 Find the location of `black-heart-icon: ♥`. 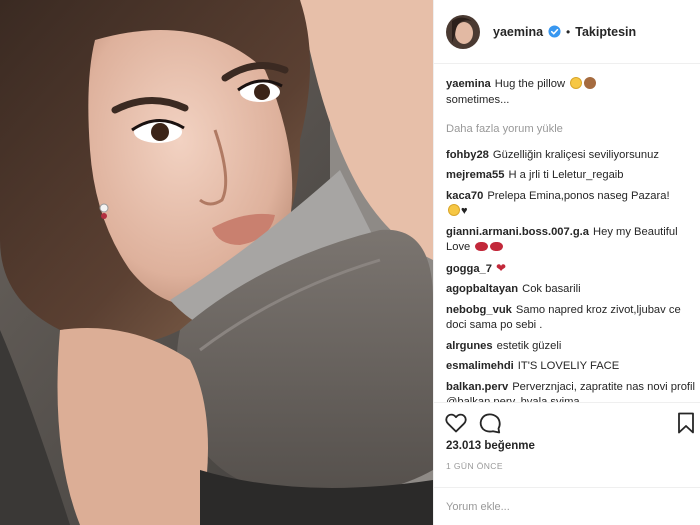

black-heart-icon: ♥ is located at coordinates (464, 211).